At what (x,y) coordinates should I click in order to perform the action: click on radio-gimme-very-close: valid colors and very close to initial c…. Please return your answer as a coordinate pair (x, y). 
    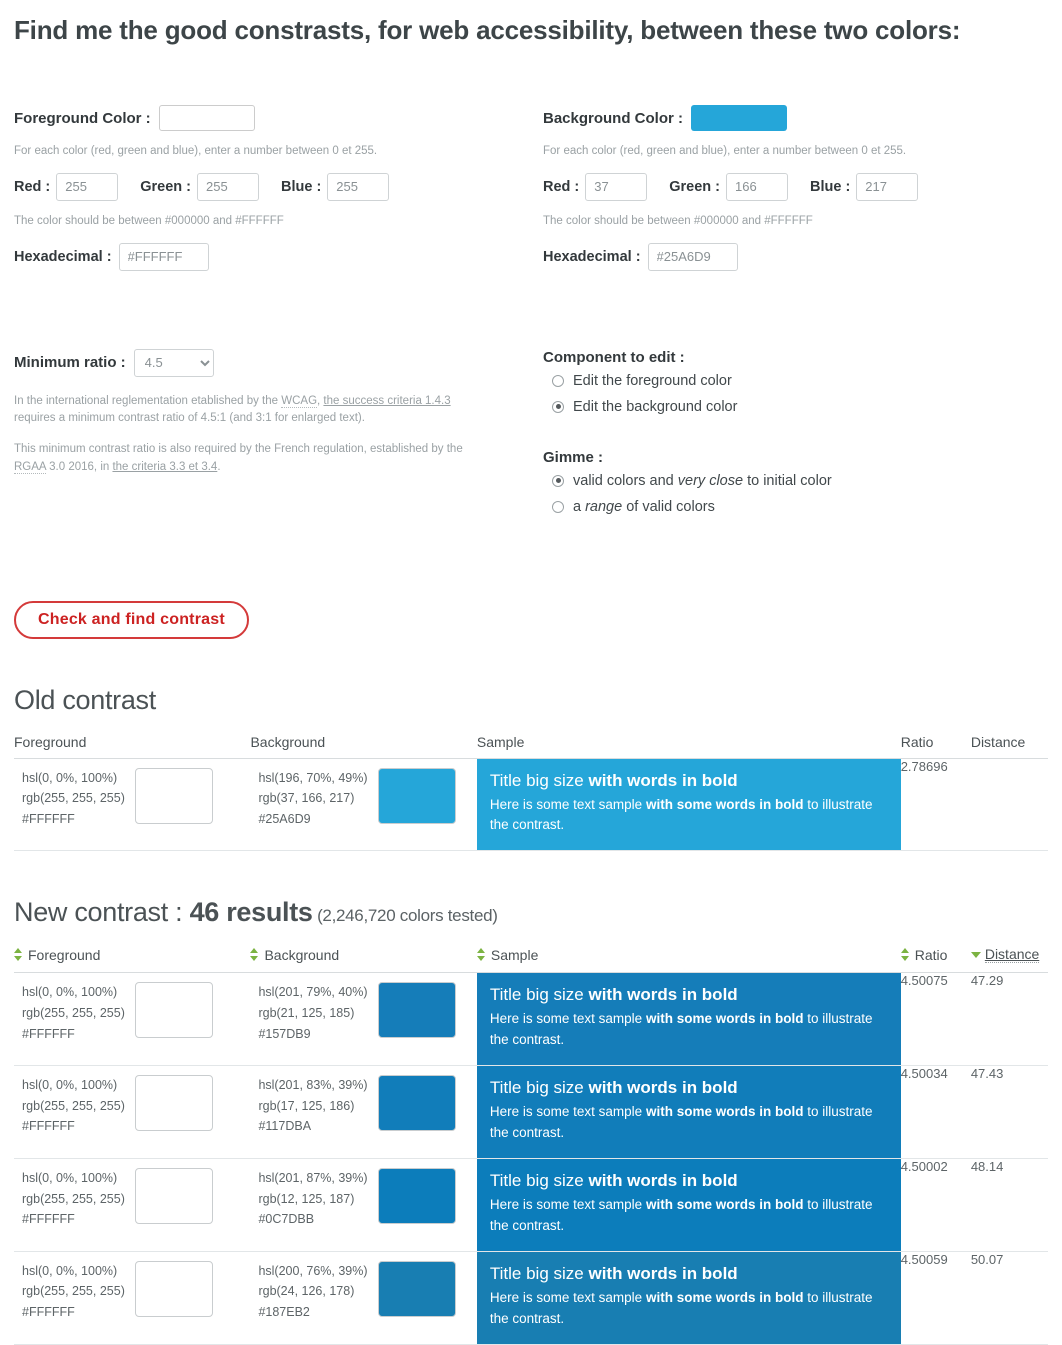
    Looking at the image, I should click on (795, 481).